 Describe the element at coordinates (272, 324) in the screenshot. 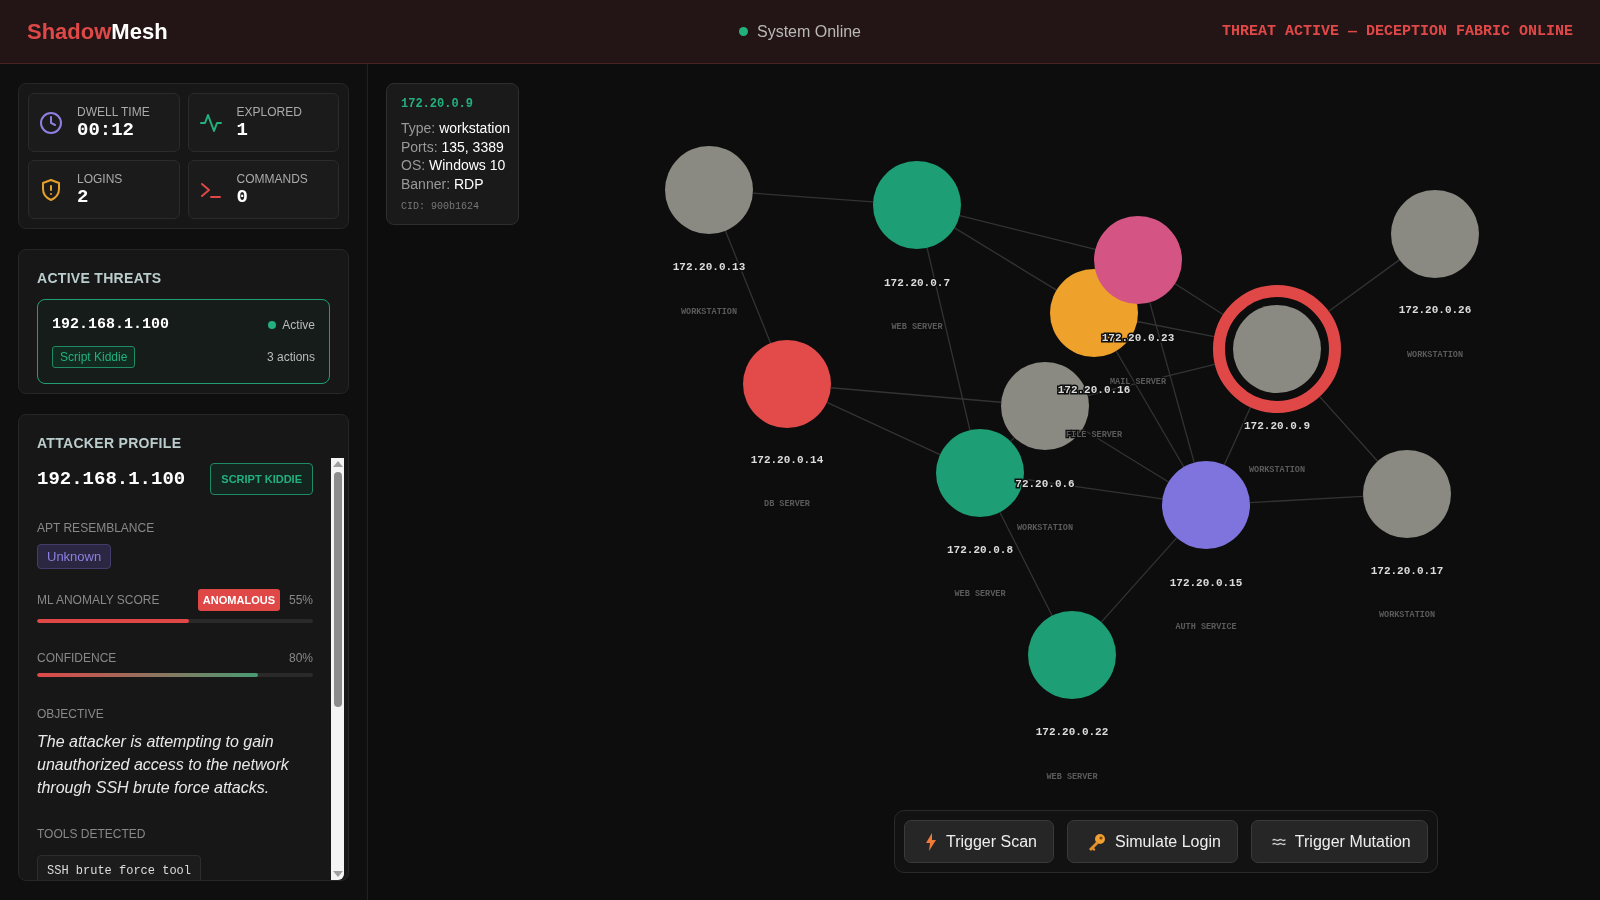

I see `status-dot` at that location.